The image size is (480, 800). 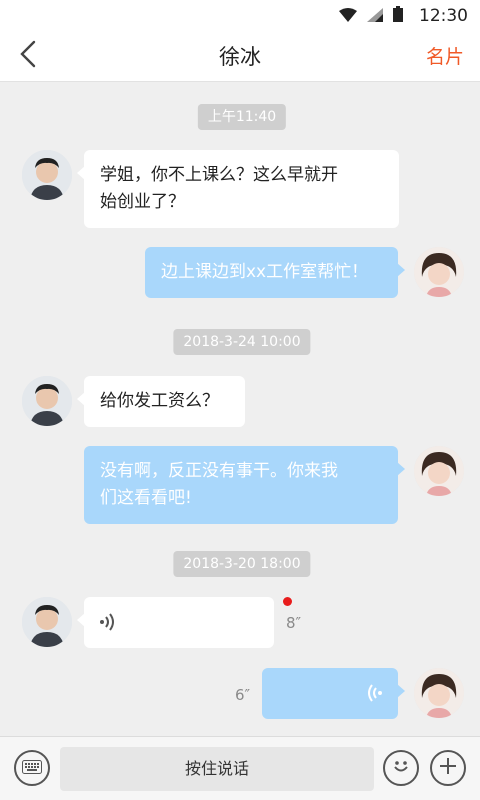 I want to click on voice-duration: 8″, so click(x=294, y=623).